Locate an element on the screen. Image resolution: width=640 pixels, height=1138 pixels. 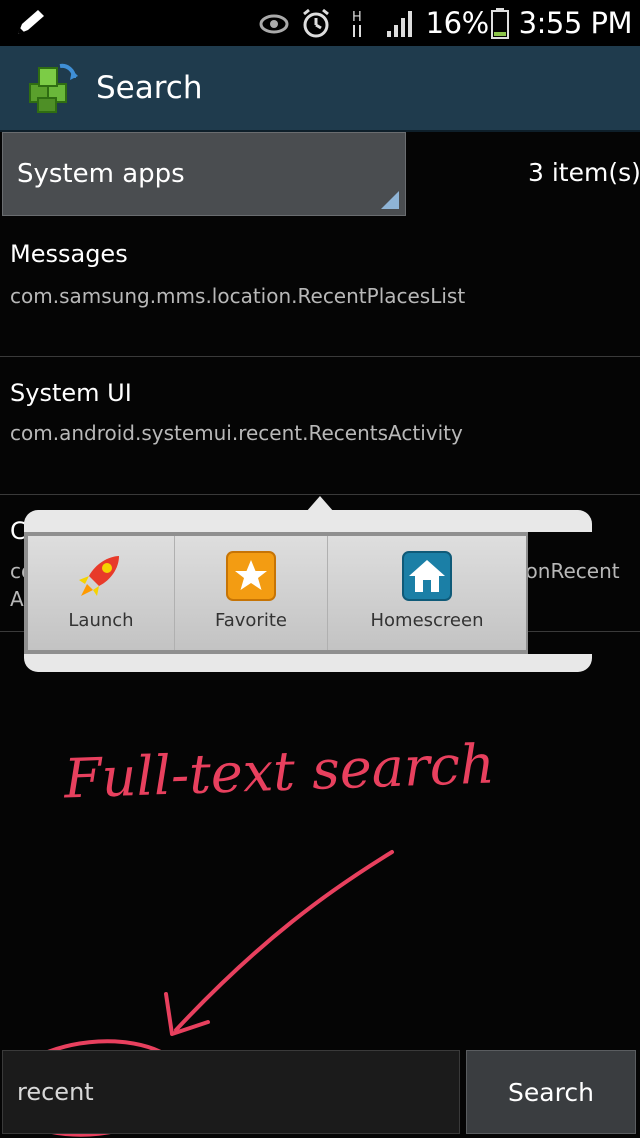
home-icon is located at coordinates (427, 576).